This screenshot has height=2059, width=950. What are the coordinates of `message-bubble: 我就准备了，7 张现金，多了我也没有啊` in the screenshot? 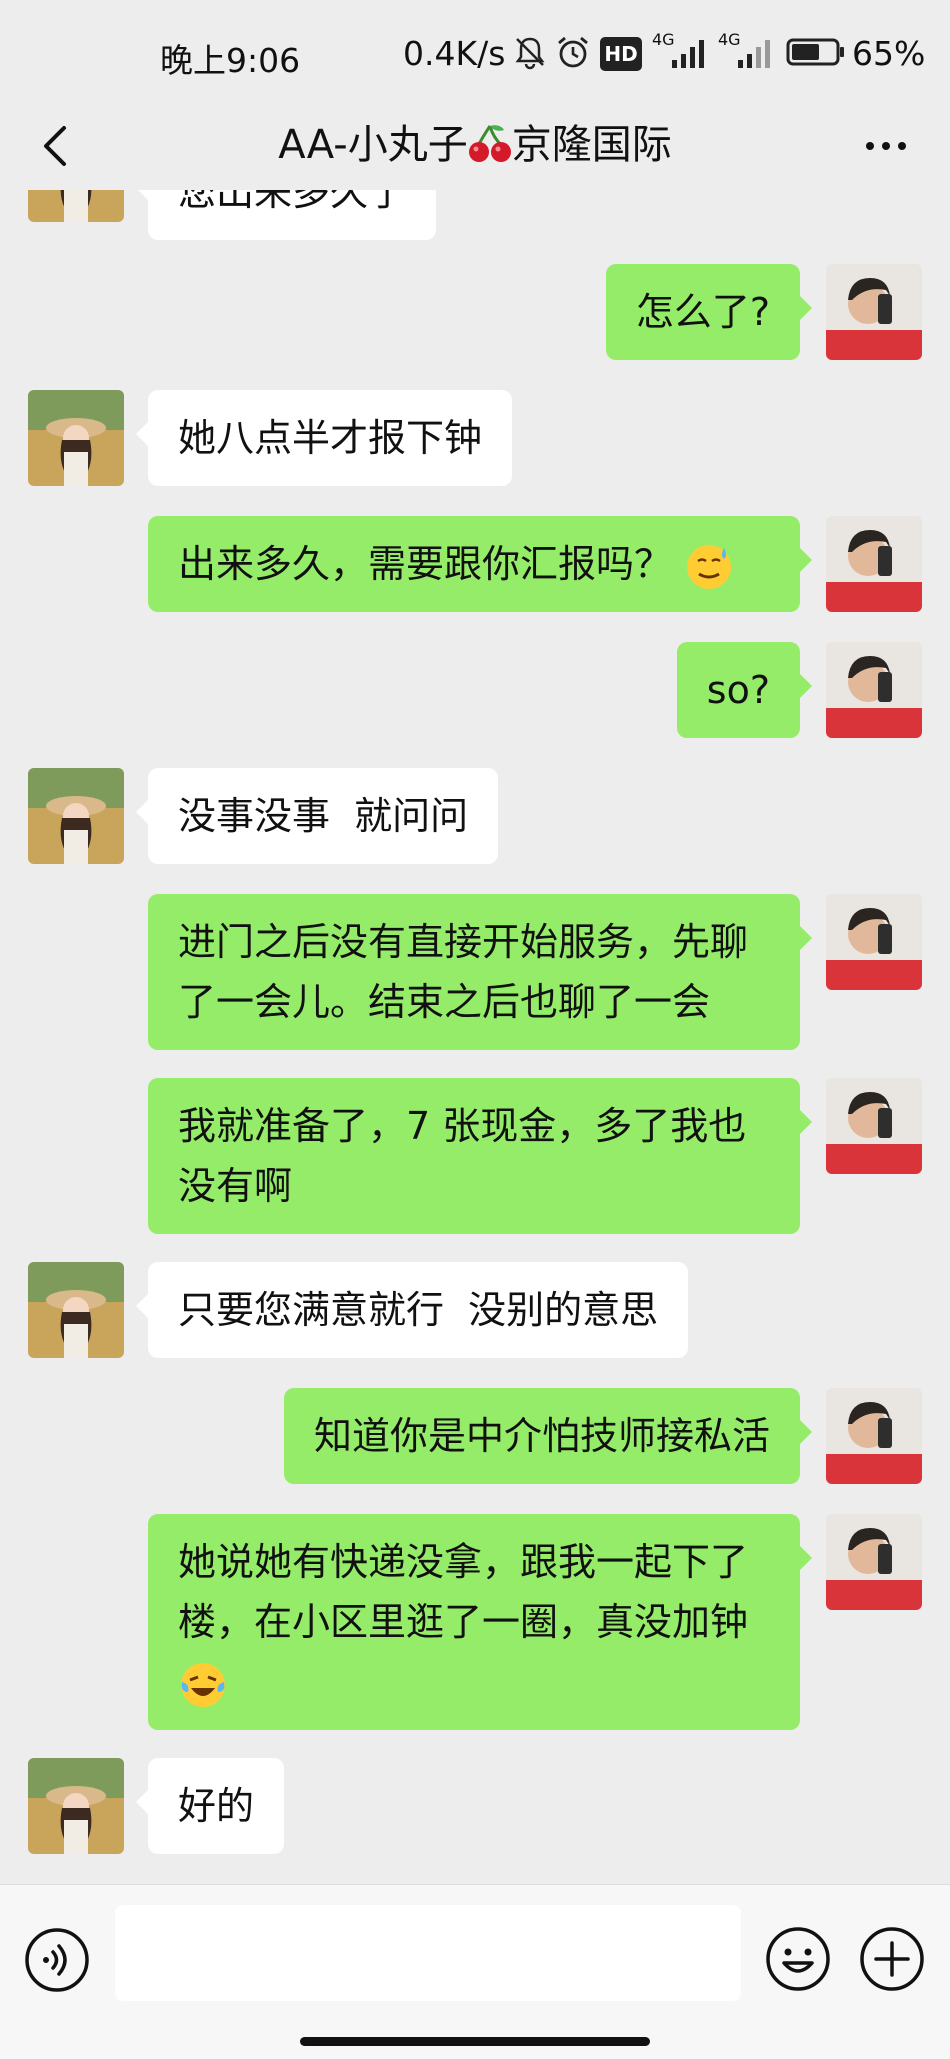 It's located at (480, 1156).